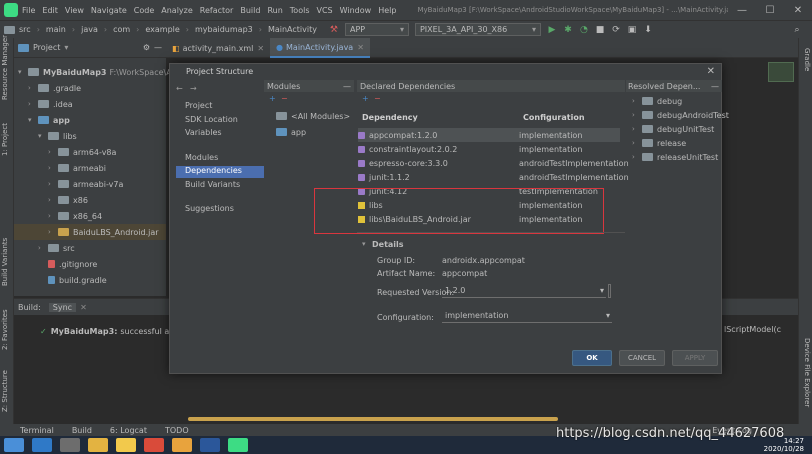 This screenshot has width=812, height=454. What do you see at coordinates (5, 262) in the screenshot?
I see `tab-build-variants: Build Variants` at bounding box center [5, 262].